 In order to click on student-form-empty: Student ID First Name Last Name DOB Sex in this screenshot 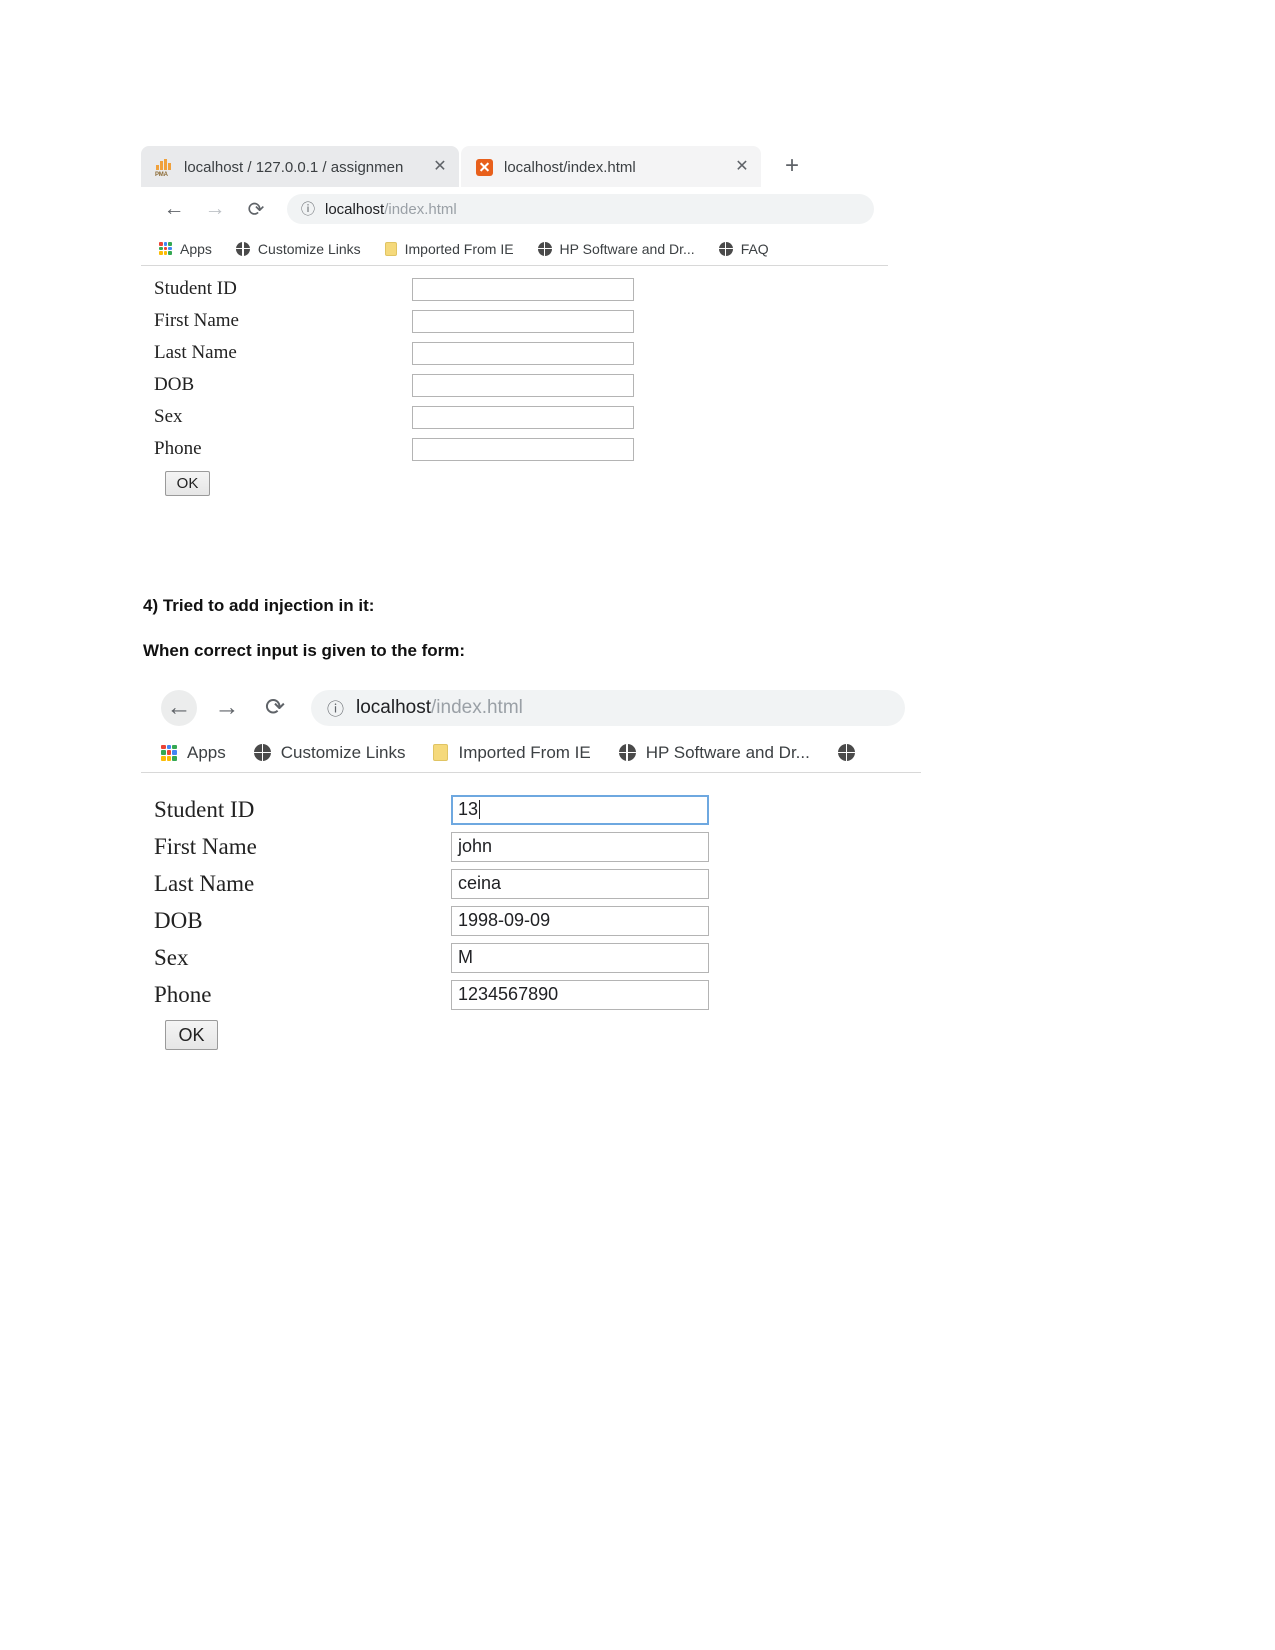, I will do `click(521, 384)`.